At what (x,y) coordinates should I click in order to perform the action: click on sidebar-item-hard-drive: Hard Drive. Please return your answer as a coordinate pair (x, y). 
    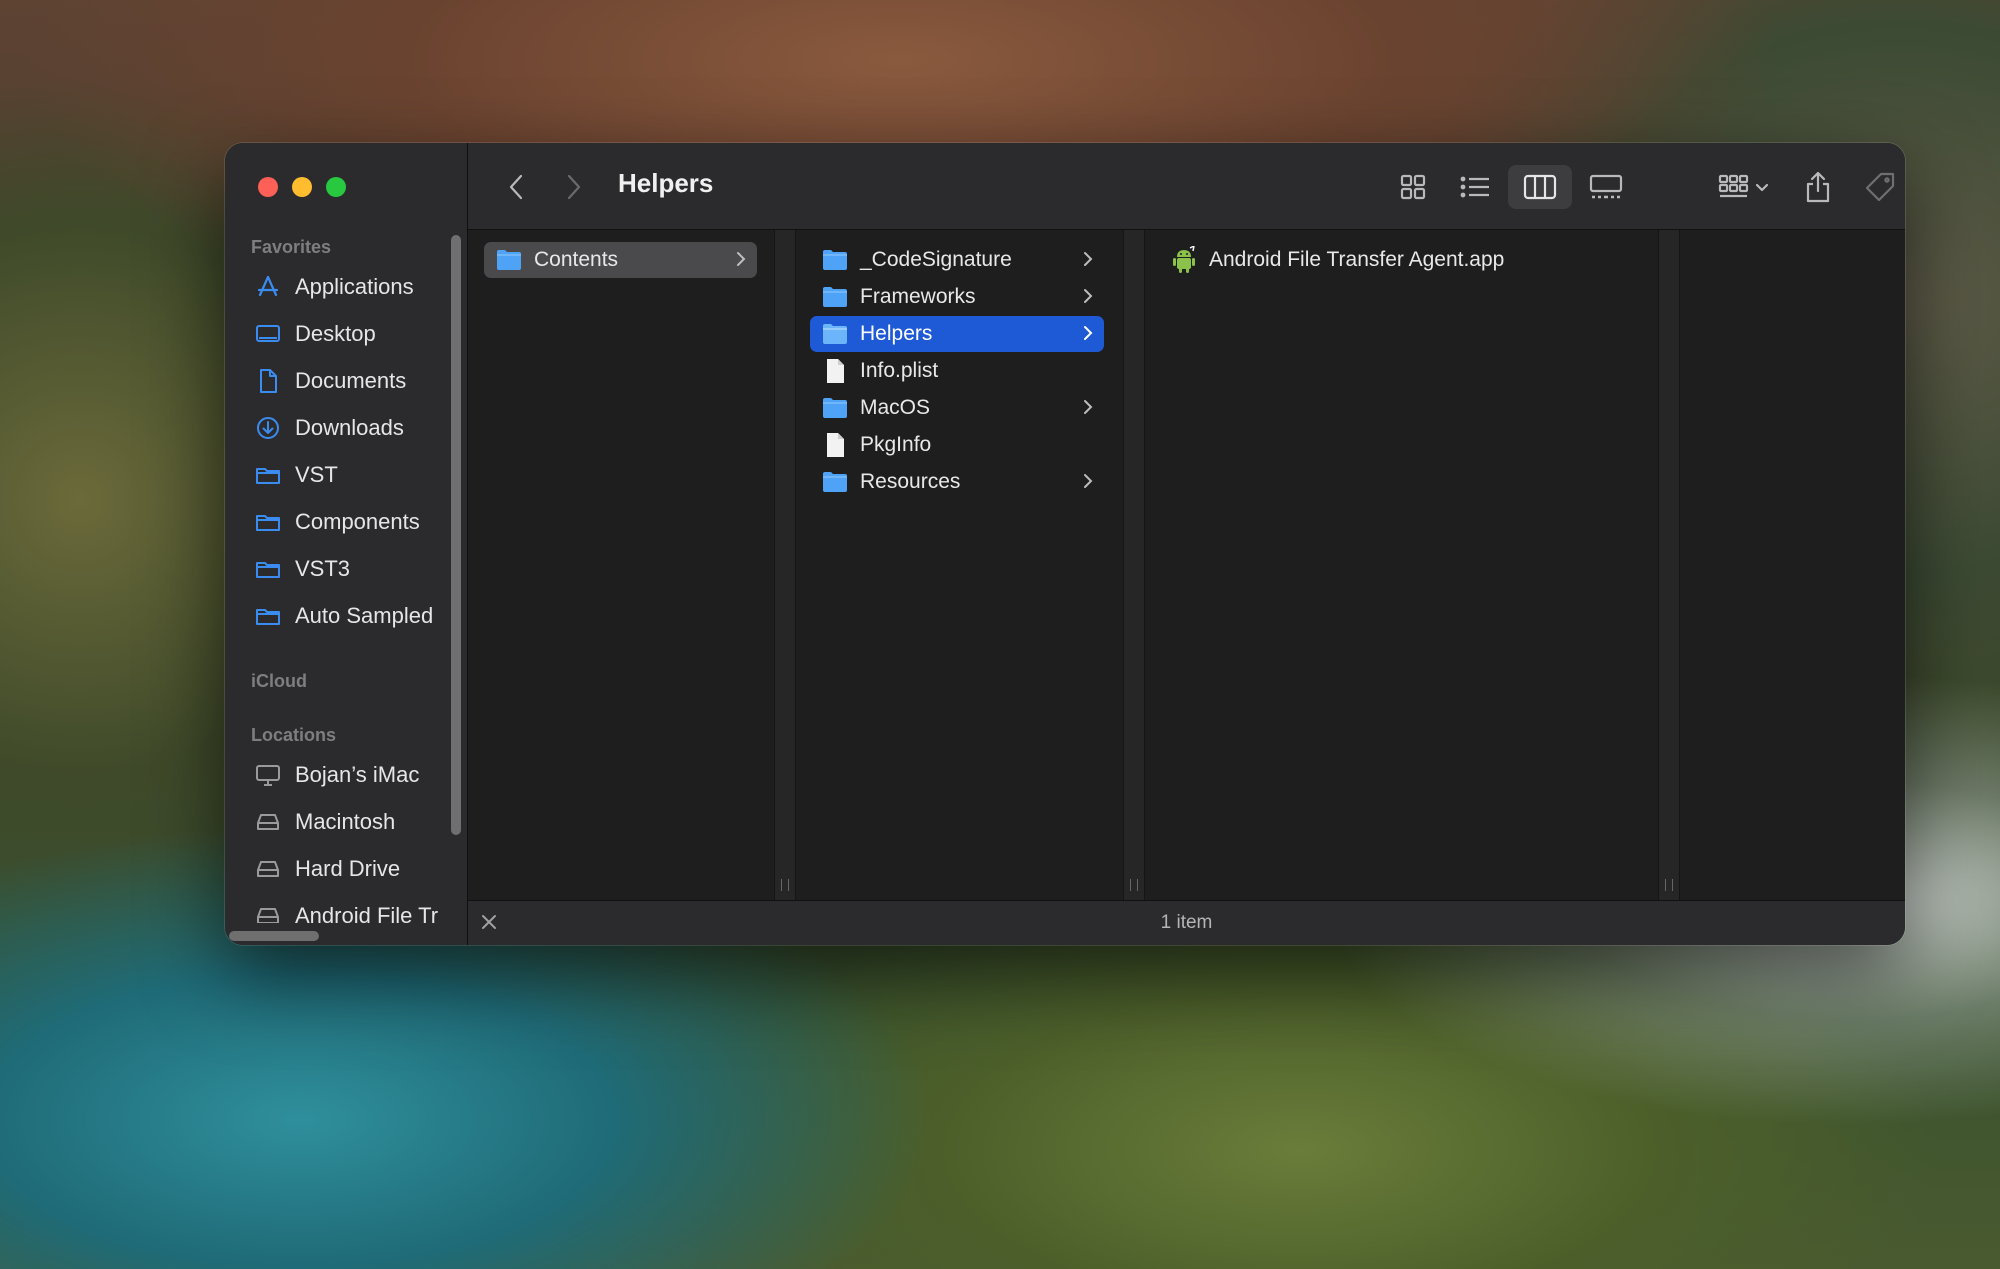
    Looking at the image, I should click on (327, 869).